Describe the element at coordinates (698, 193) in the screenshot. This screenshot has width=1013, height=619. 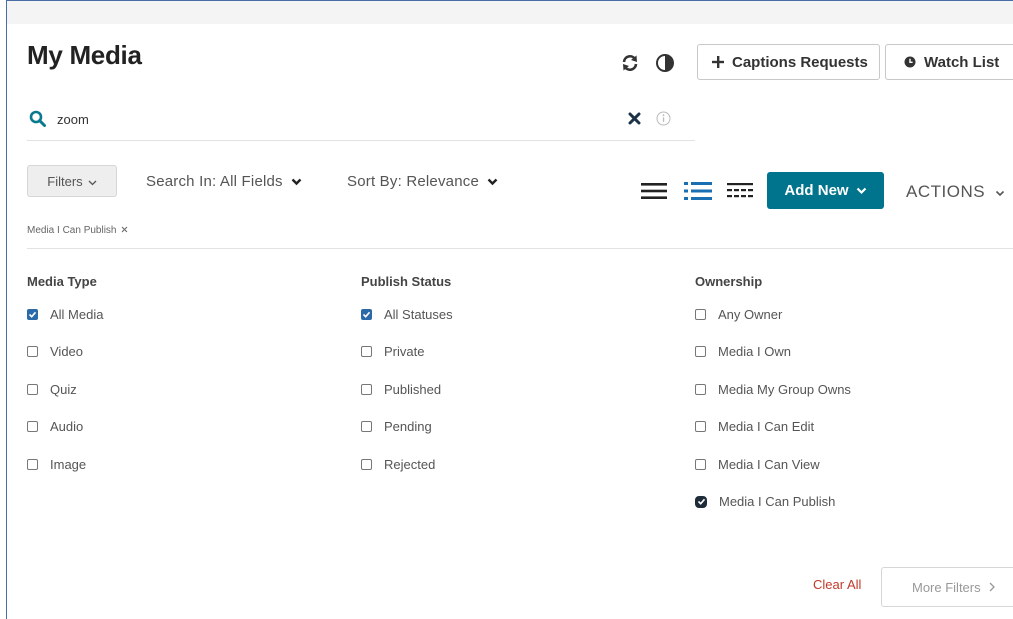
I see `detailed-view-icon` at that location.